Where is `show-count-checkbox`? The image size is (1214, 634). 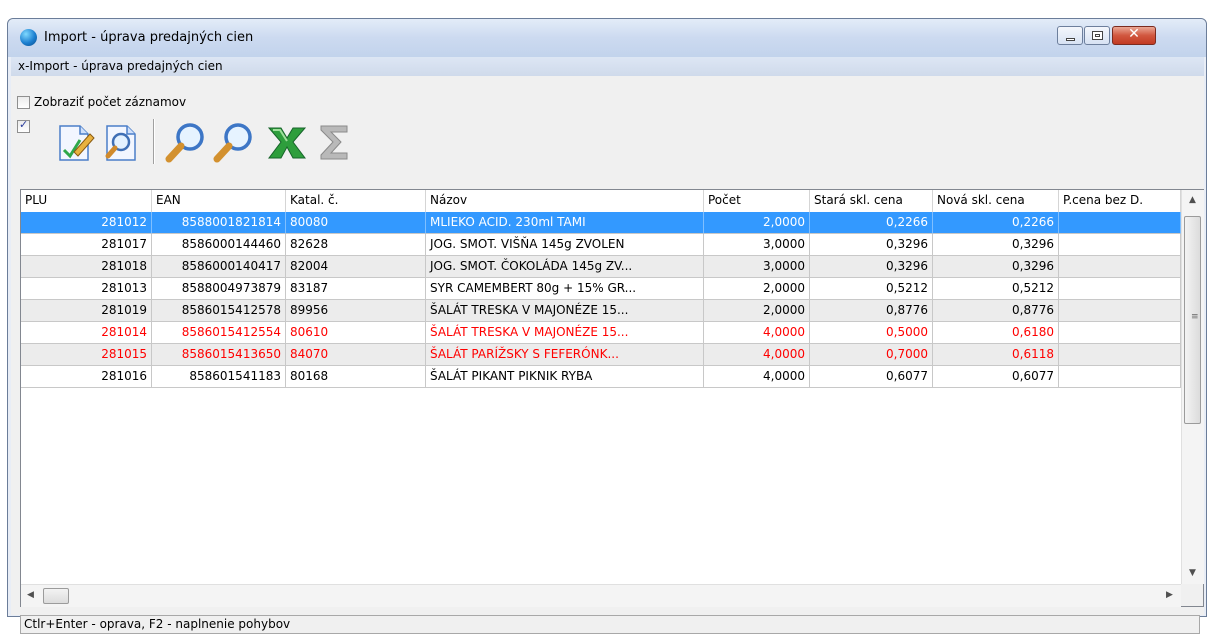
show-count-checkbox is located at coordinates (23, 102).